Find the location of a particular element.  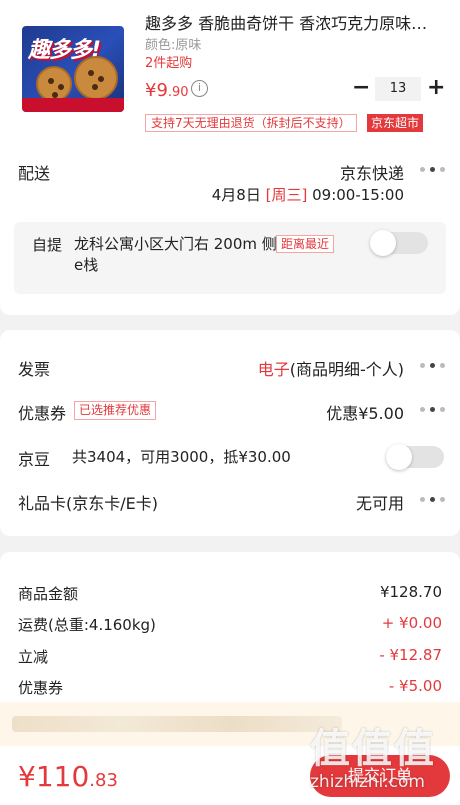

recommended-coupon-badge: 已选推荐优惠 is located at coordinates (115, 410).